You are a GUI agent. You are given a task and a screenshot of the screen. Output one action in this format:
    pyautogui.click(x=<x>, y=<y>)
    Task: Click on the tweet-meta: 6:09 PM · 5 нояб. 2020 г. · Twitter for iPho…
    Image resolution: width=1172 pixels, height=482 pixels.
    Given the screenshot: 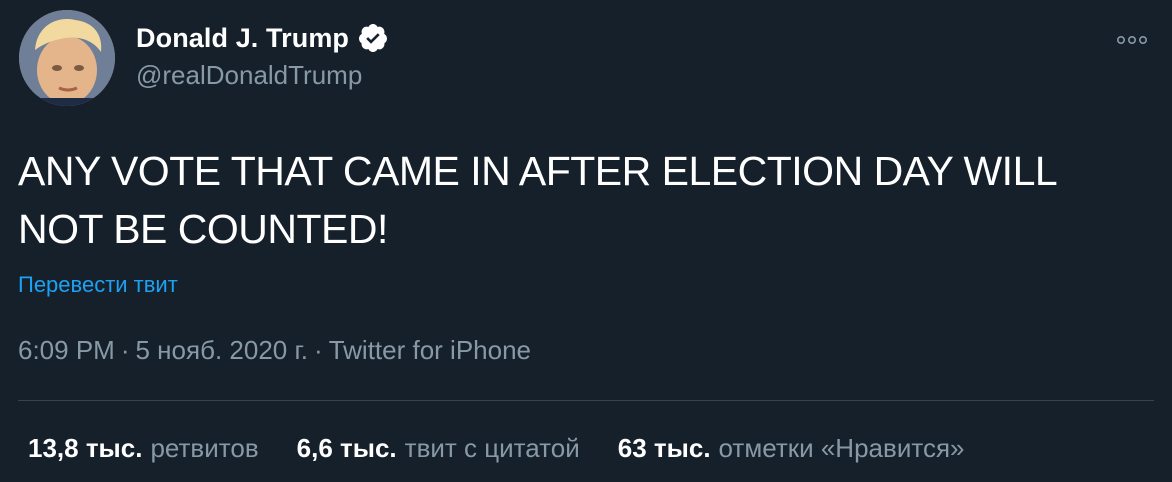 What is the action you would take?
    pyautogui.click(x=274, y=350)
    